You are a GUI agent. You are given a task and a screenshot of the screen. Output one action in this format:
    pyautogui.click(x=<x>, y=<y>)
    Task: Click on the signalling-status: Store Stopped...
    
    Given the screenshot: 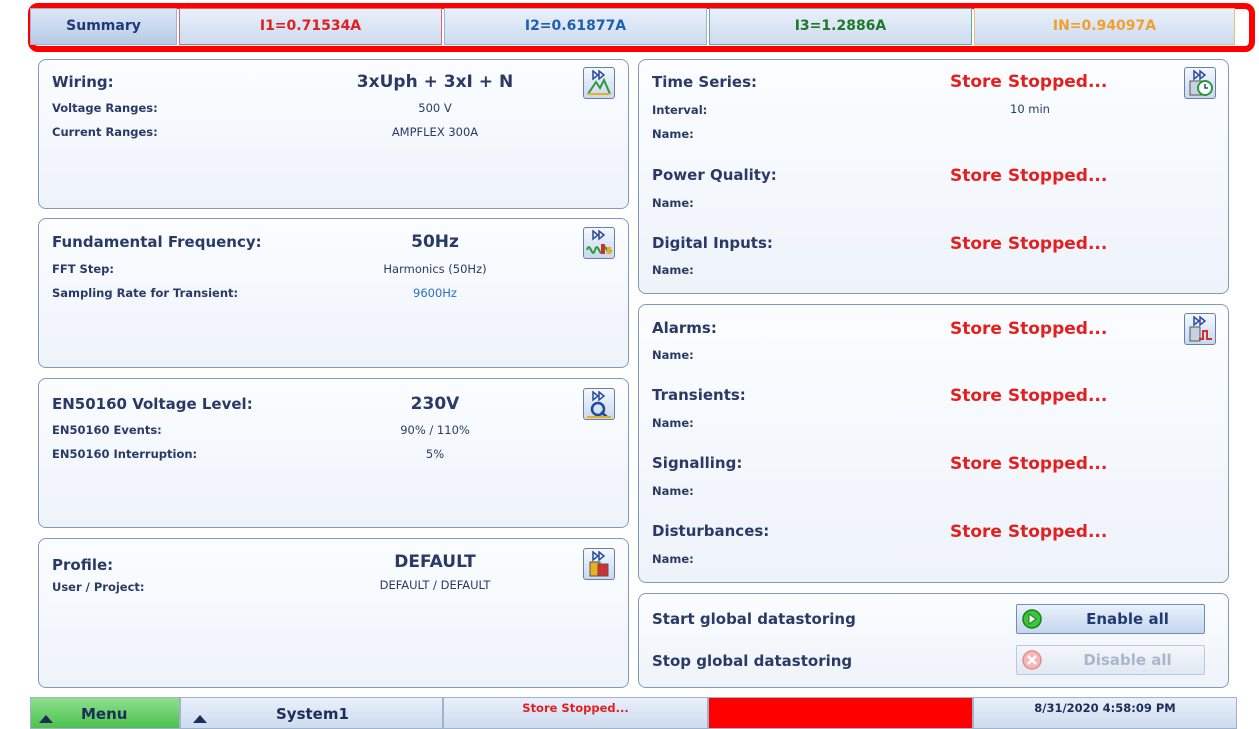 What is the action you would take?
    pyautogui.click(x=1029, y=464)
    